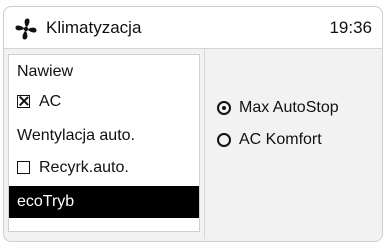  What do you see at coordinates (94, 27) in the screenshot?
I see `screen-title: Klimatyzacja` at bounding box center [94, 27].